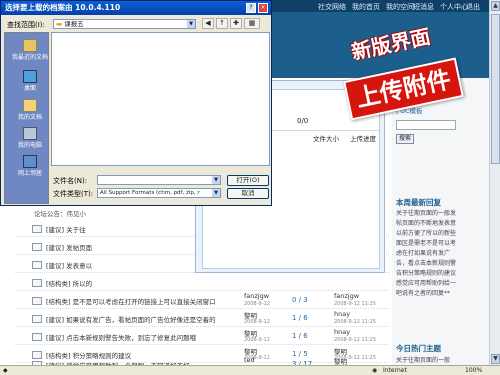 This screenshot has width=500, height=375. Describe the element at coordinates (29, 57) in the screenshot. I see `place-label: 我最近的文档` at that location.